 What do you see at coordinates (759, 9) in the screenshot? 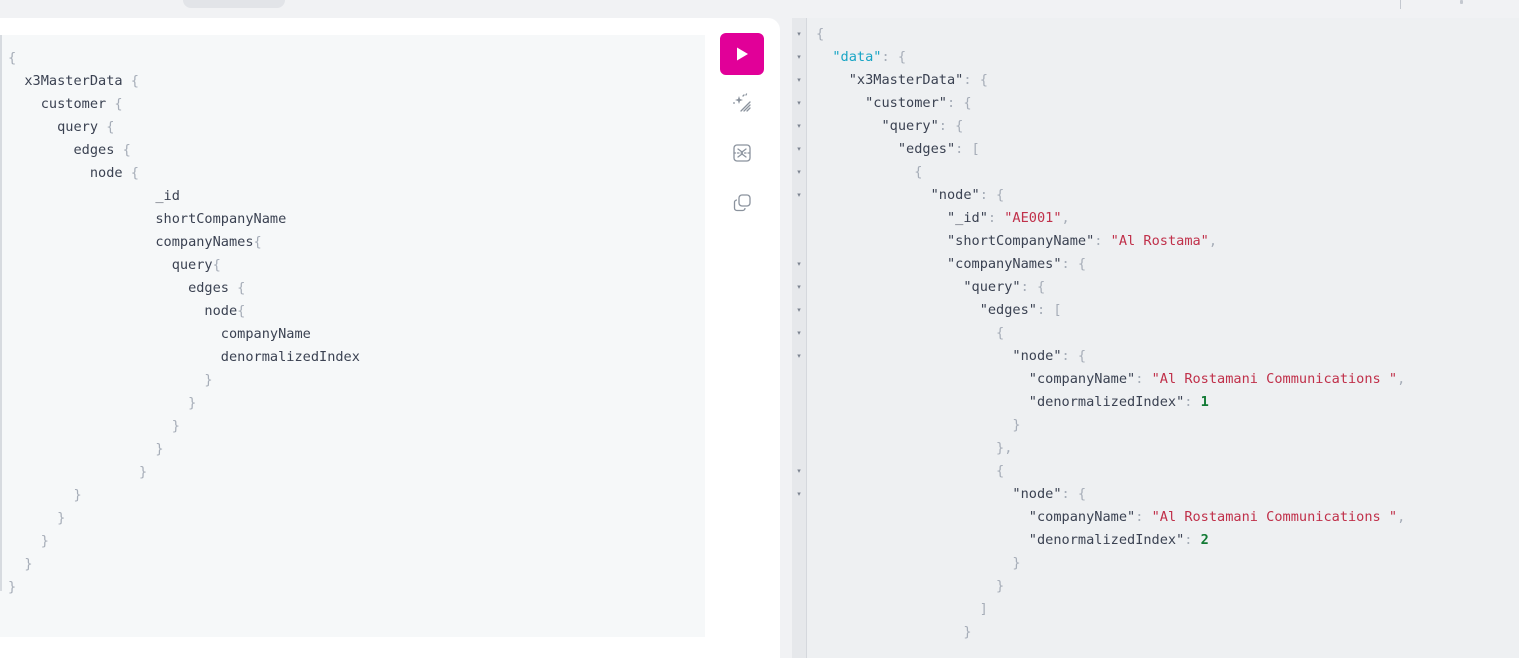
I see `top-bar` at bounding box center [759, 9].